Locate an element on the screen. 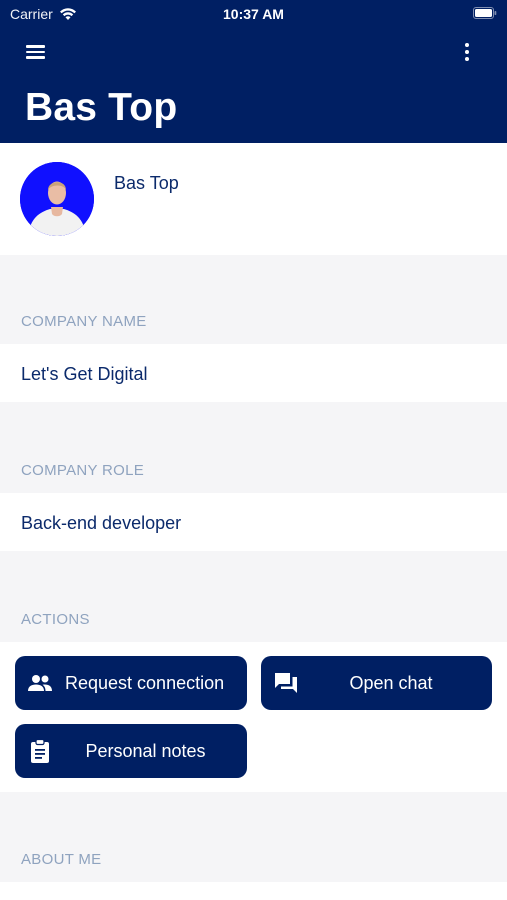  avatar is located at coordinates (57, 199).